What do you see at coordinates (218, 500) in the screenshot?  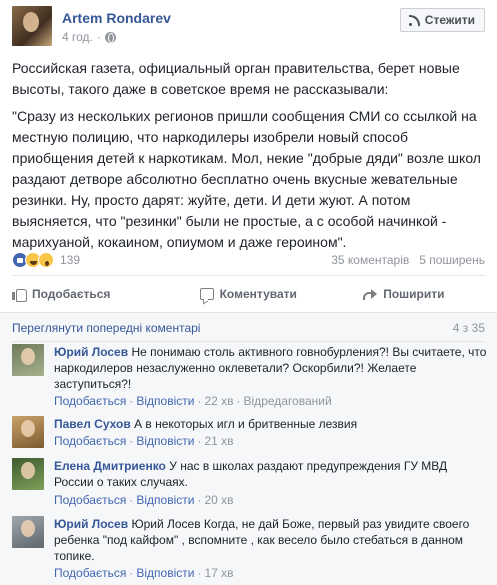 I see `comment-time: 20 хв` at bounding box center [218, 500].